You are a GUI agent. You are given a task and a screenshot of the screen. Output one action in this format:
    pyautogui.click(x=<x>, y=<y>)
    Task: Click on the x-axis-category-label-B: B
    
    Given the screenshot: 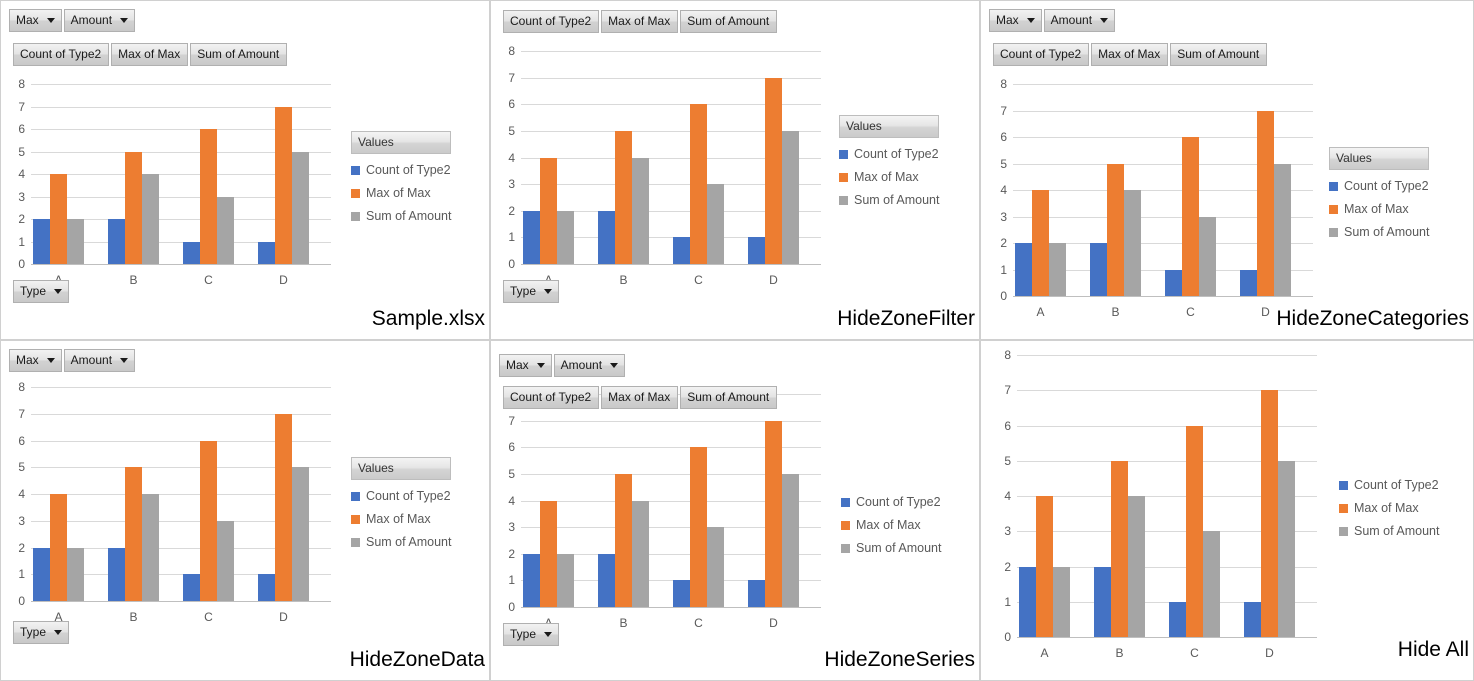 What is the action you would take?
    pyautogui.click(x=133, y=617)
    